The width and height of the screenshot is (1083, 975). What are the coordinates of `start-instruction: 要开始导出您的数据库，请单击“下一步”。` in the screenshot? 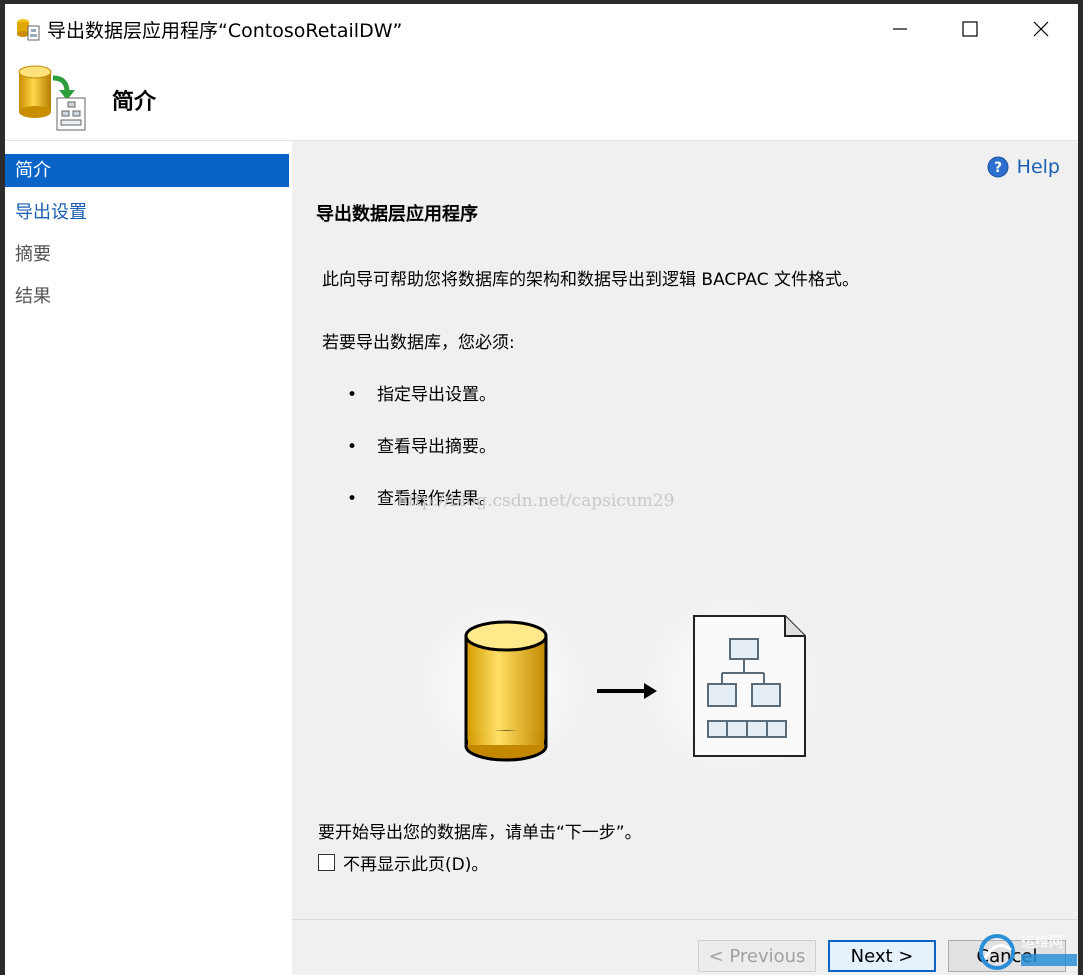 It's located at (480, 833).